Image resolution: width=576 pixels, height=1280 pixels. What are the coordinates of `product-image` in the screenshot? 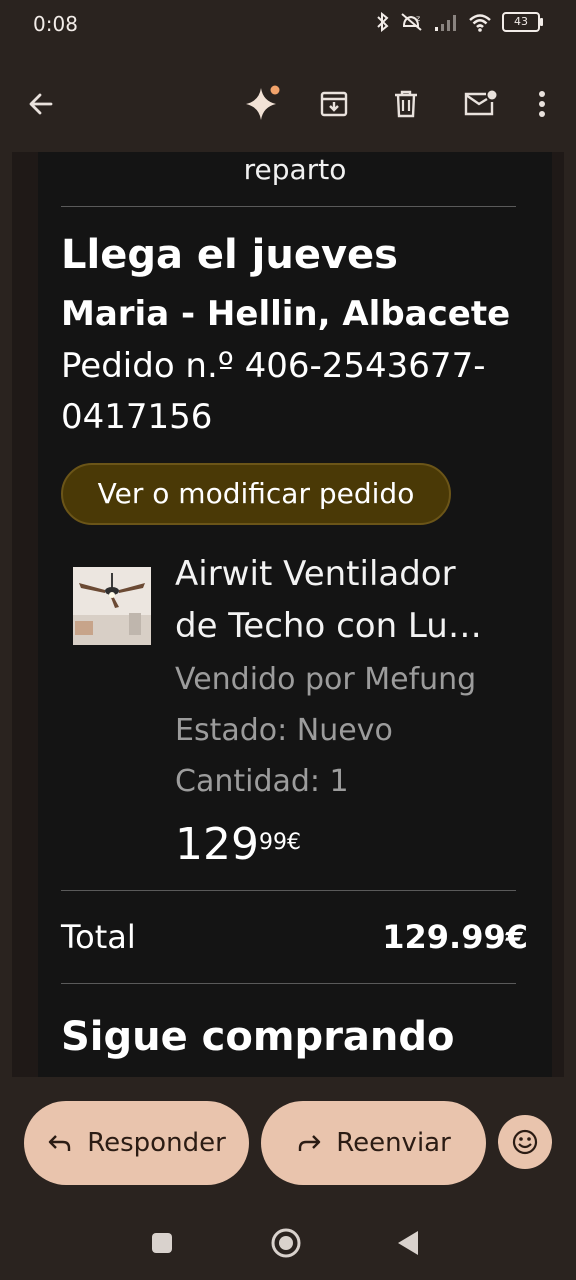 It's located at (112, 606).